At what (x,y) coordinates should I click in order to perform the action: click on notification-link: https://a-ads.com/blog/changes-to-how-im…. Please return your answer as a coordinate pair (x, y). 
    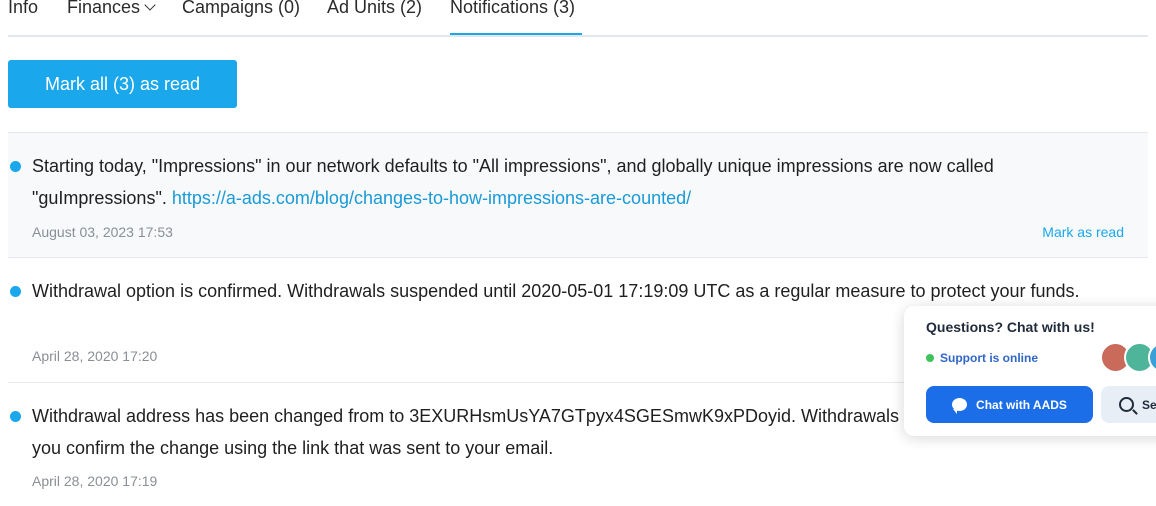
    Looking at the image, I should click on (431, 198).